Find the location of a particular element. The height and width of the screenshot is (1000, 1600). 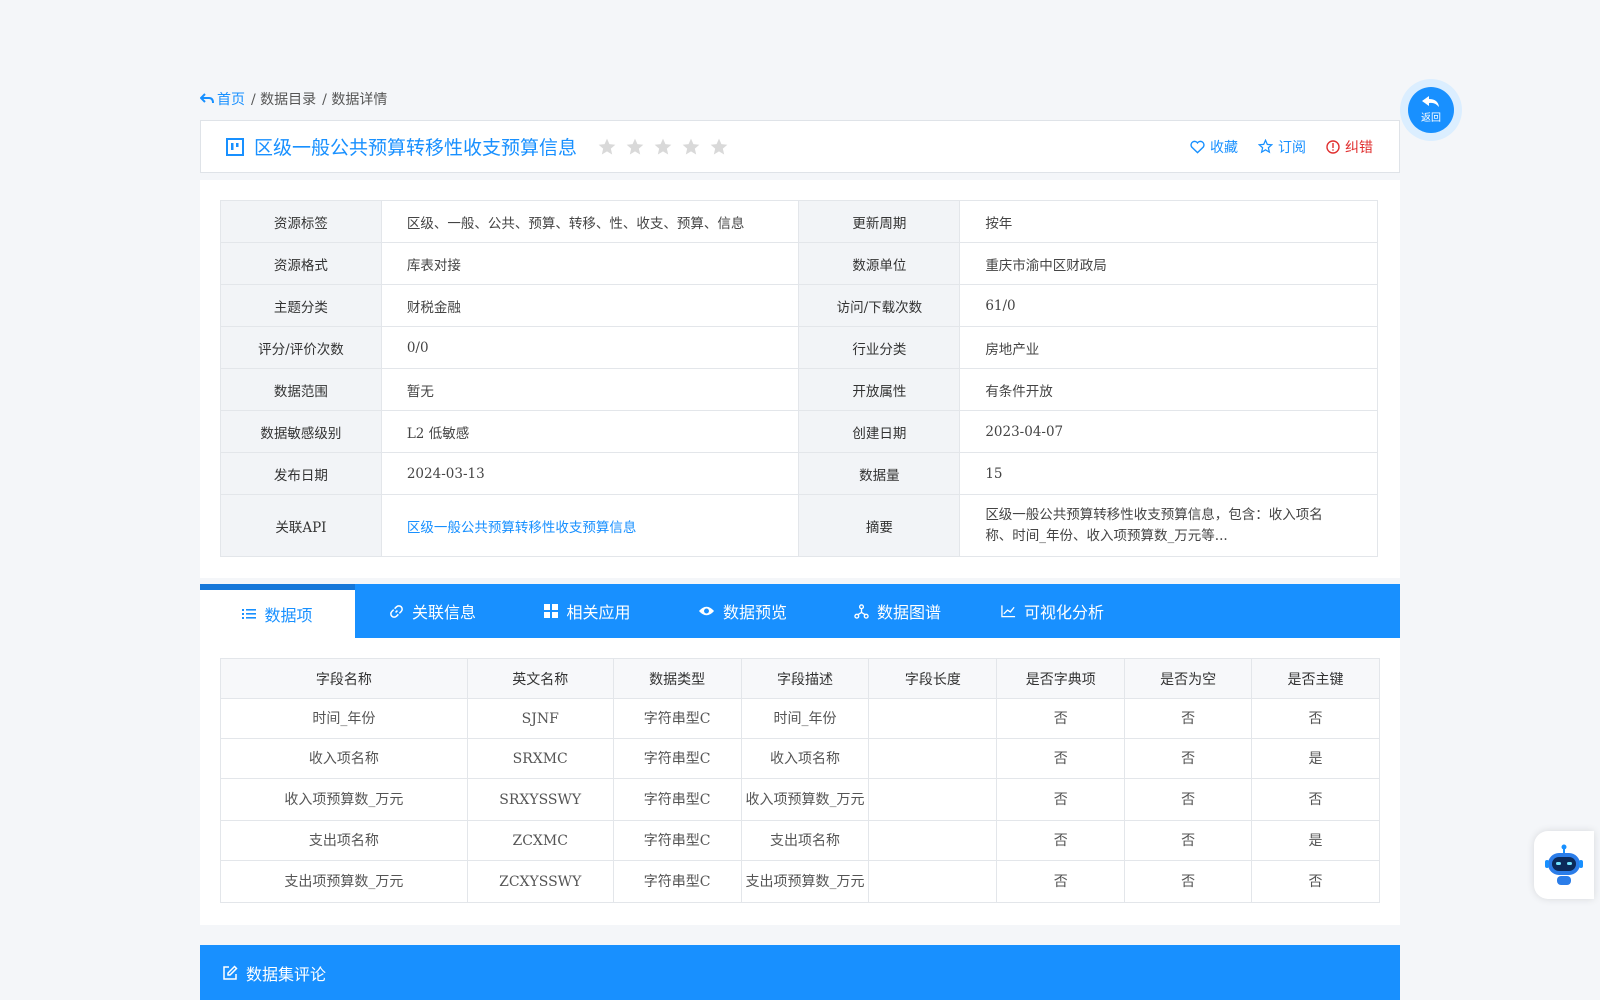

dataset-icon is located at coordinates (235, 146).